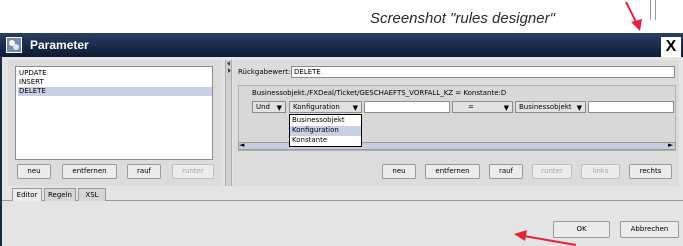  What do you see at coordinates (241, 145) in the screenshot?
I see `scroll-left-icon: ◄` at bounding box center [241, 145].